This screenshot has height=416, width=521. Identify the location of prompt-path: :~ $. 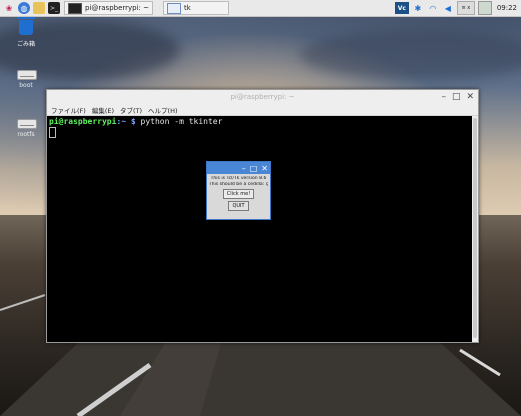
(128, 121).